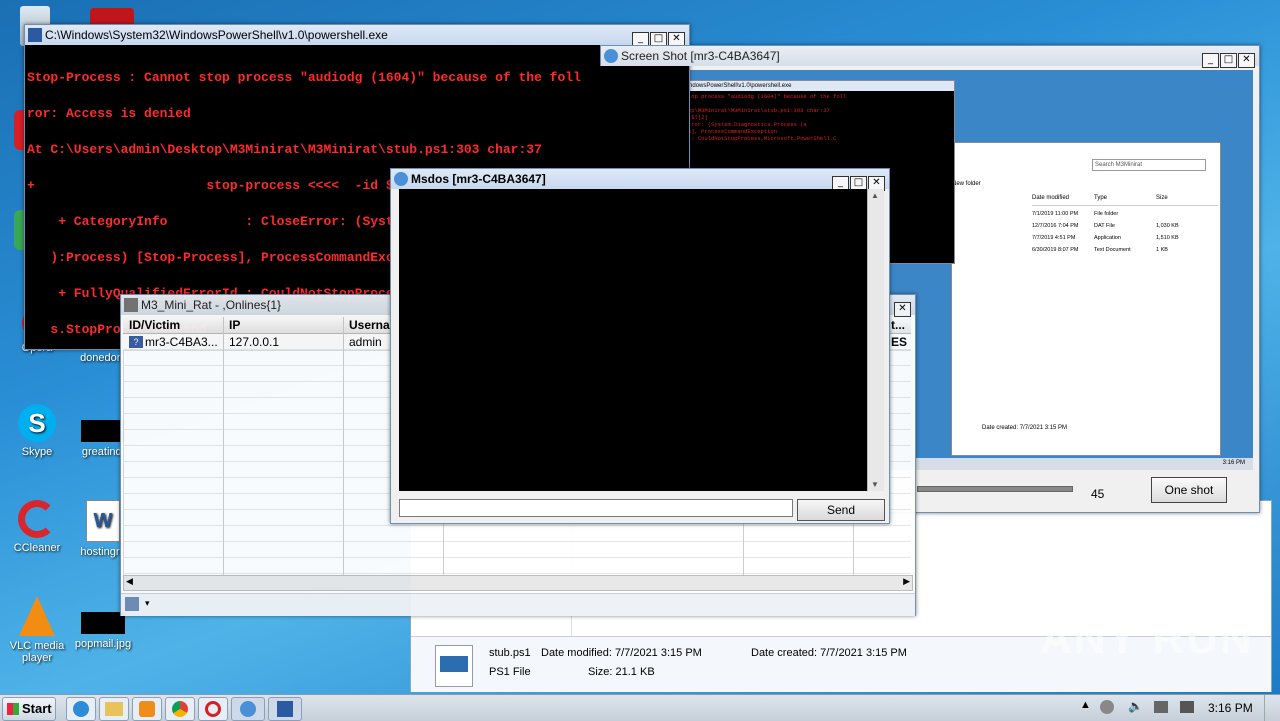  I want to click on one-shot-button: One shot, so click(1189, 490).